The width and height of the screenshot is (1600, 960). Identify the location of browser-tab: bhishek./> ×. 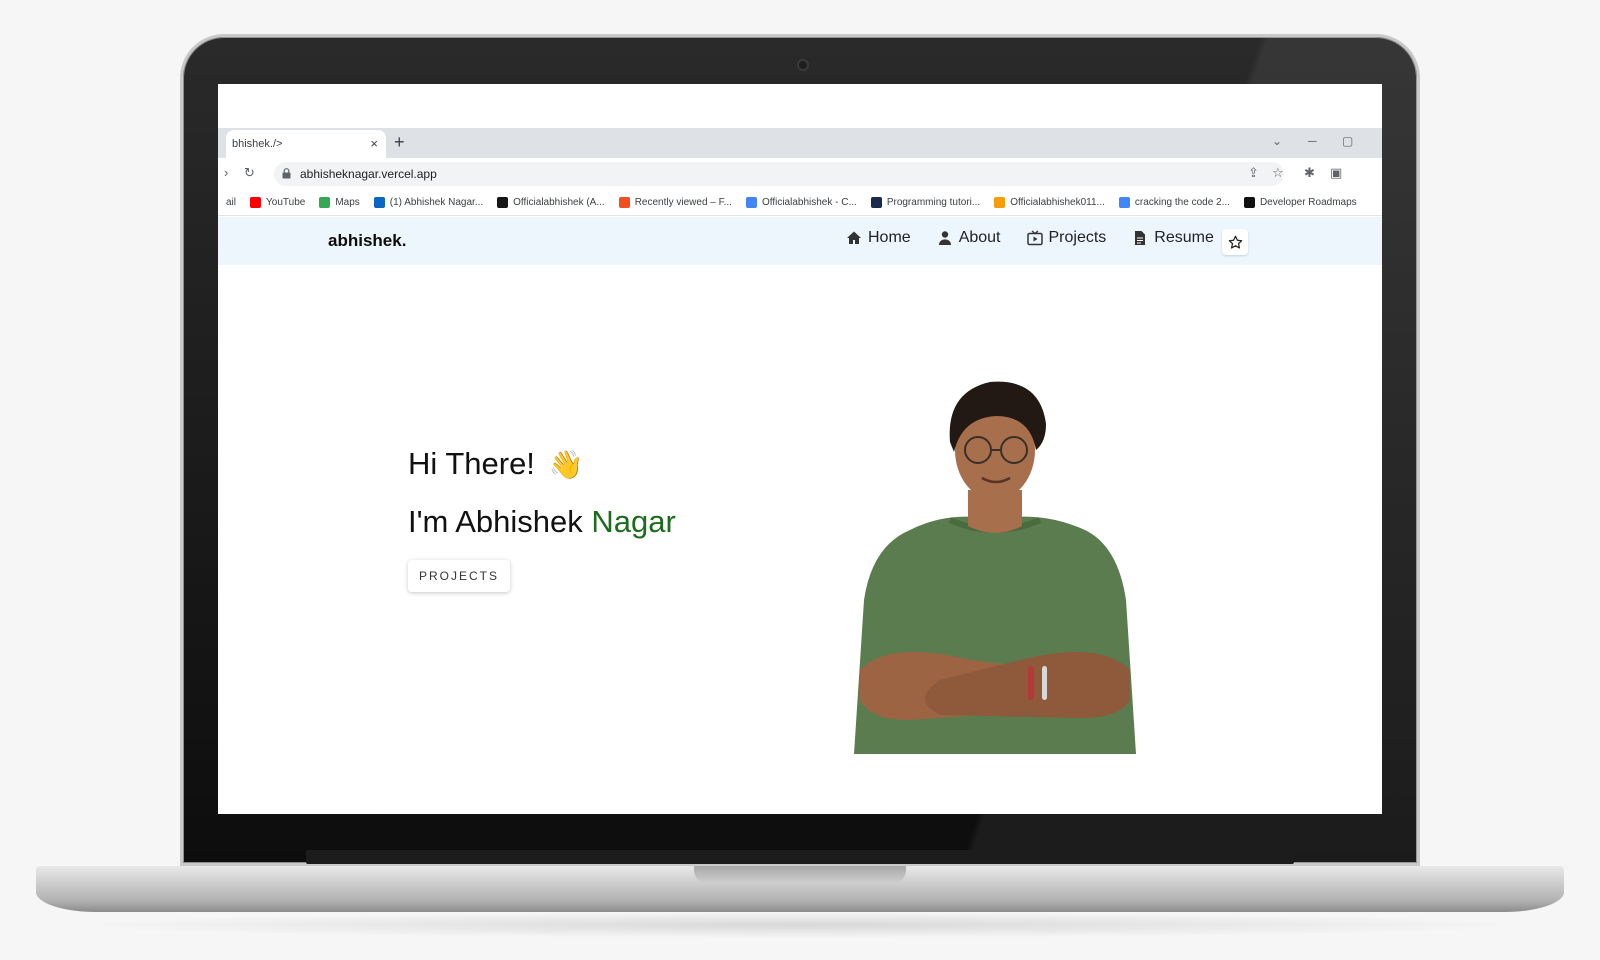
(306, 144).